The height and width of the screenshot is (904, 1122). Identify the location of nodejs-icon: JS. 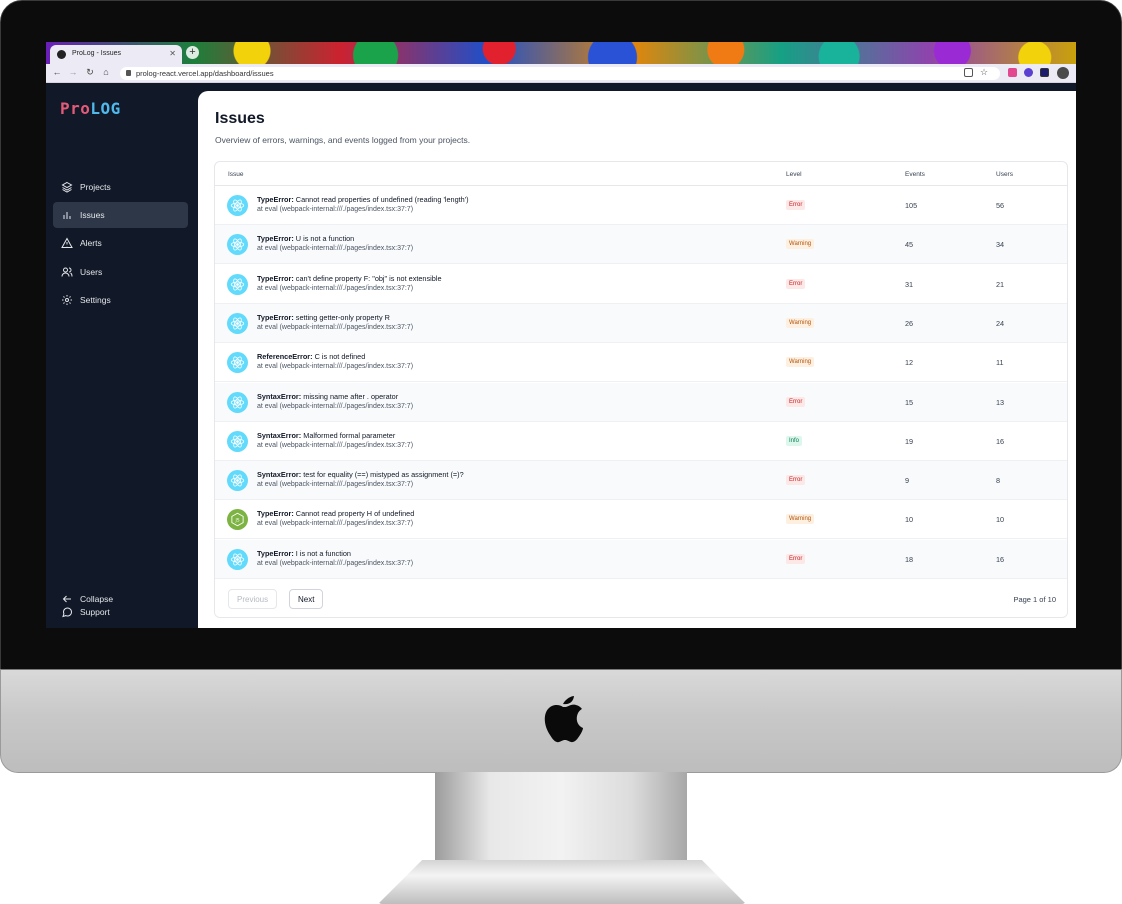
(237, 520).